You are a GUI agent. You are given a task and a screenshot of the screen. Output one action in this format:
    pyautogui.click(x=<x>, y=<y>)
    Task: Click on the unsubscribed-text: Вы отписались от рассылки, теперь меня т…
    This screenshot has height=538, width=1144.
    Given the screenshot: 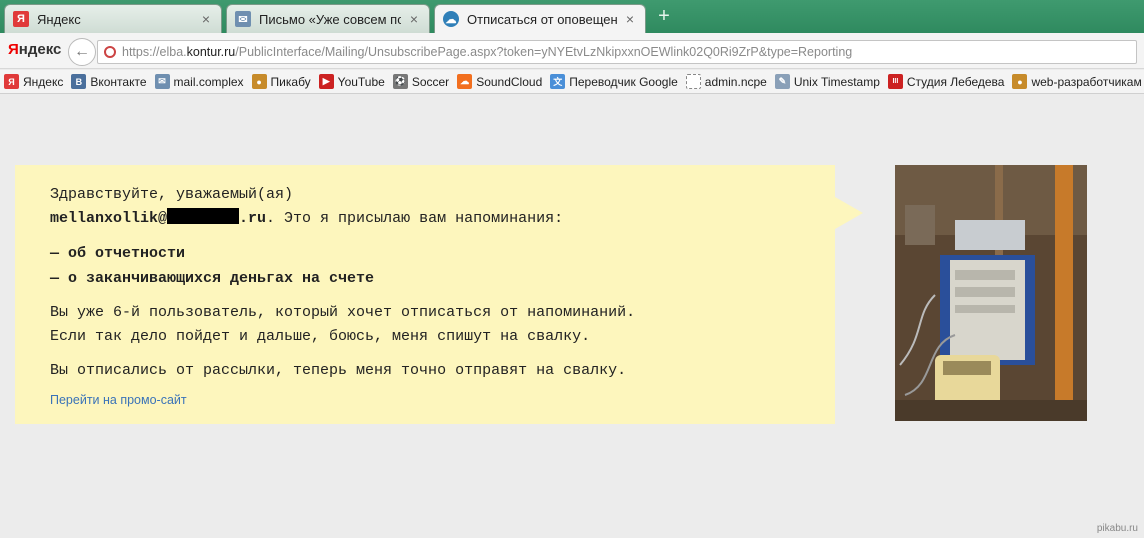 What is the action you would take?
    pyautogui.click(x=338, y=370)
    